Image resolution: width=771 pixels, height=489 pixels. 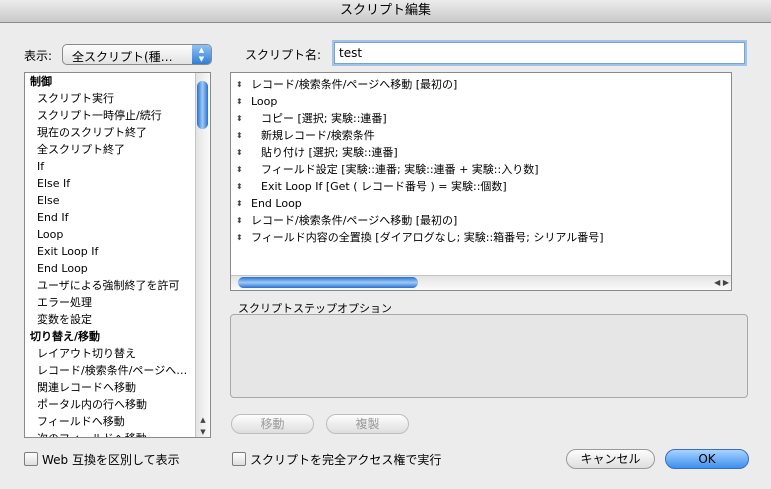 I want to click on move-button: 移動, so click(x=272, y=424).